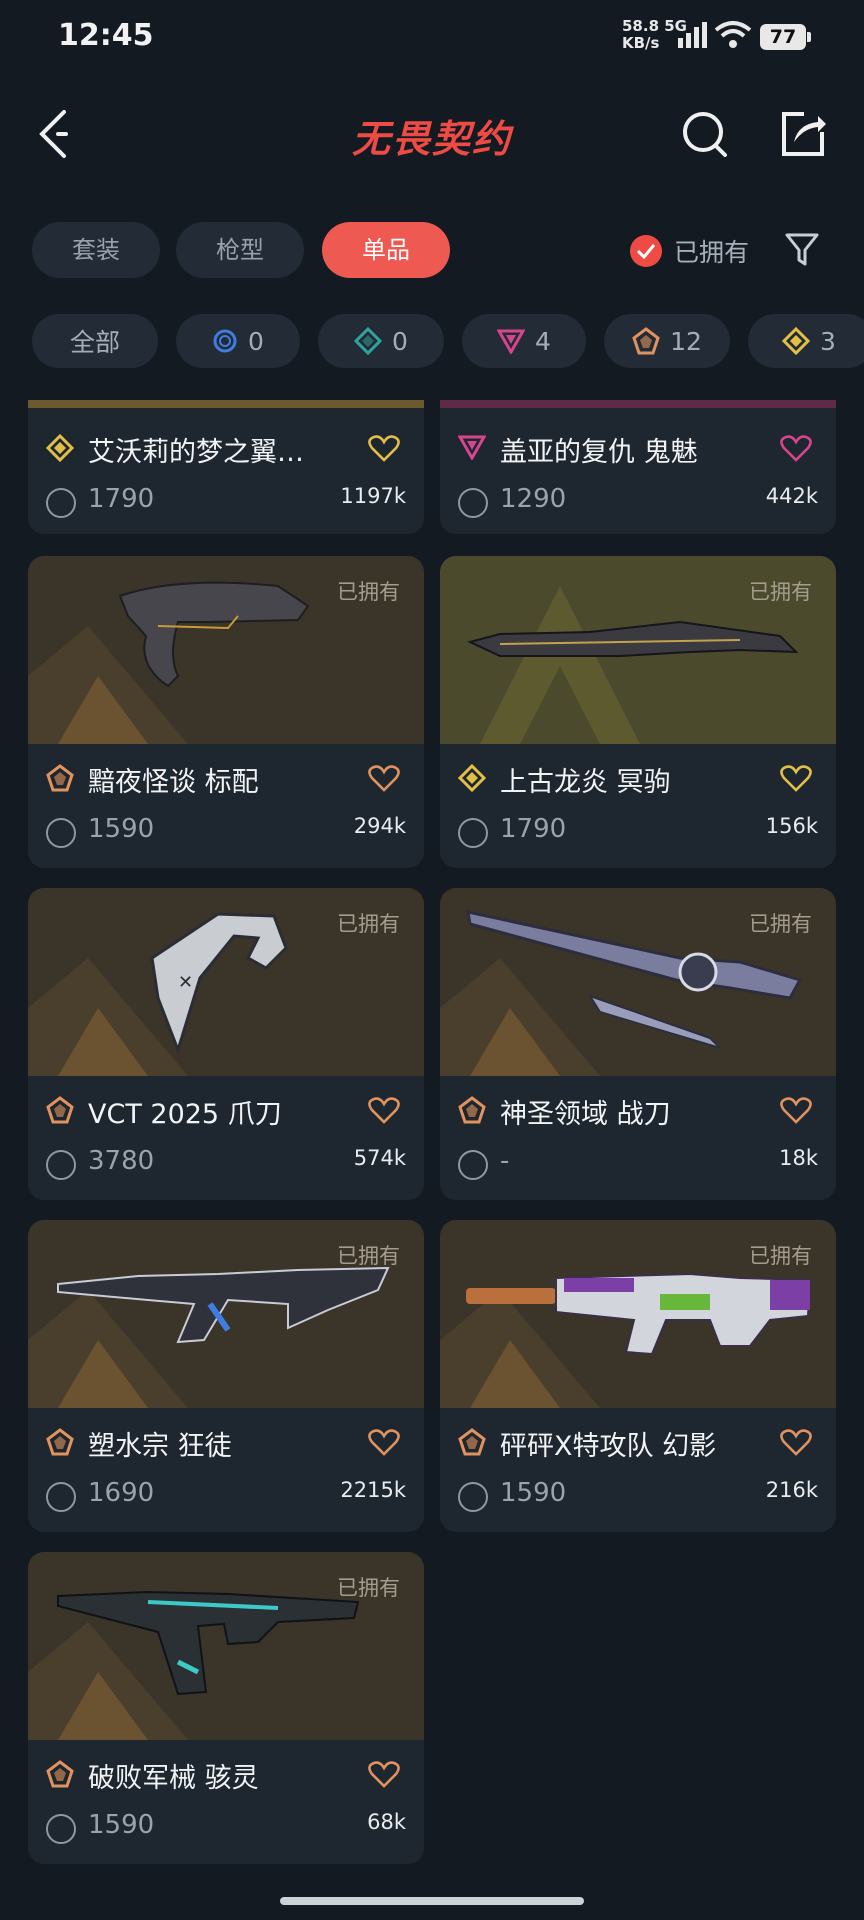 The height and width of the screenshot is (1920, 864). What do you see at coordinates (705, 134) in the screenshot?
I see `search-icon` at bounding box center [705, 134].